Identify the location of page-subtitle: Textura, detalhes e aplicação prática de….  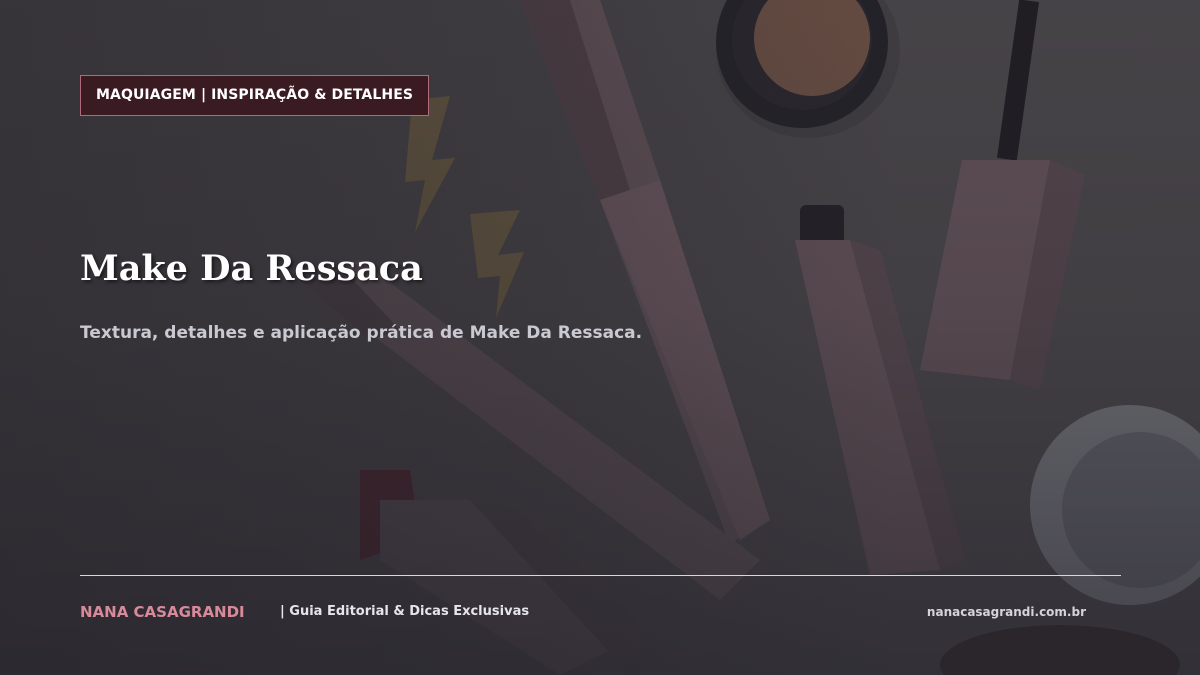
(361, 333).